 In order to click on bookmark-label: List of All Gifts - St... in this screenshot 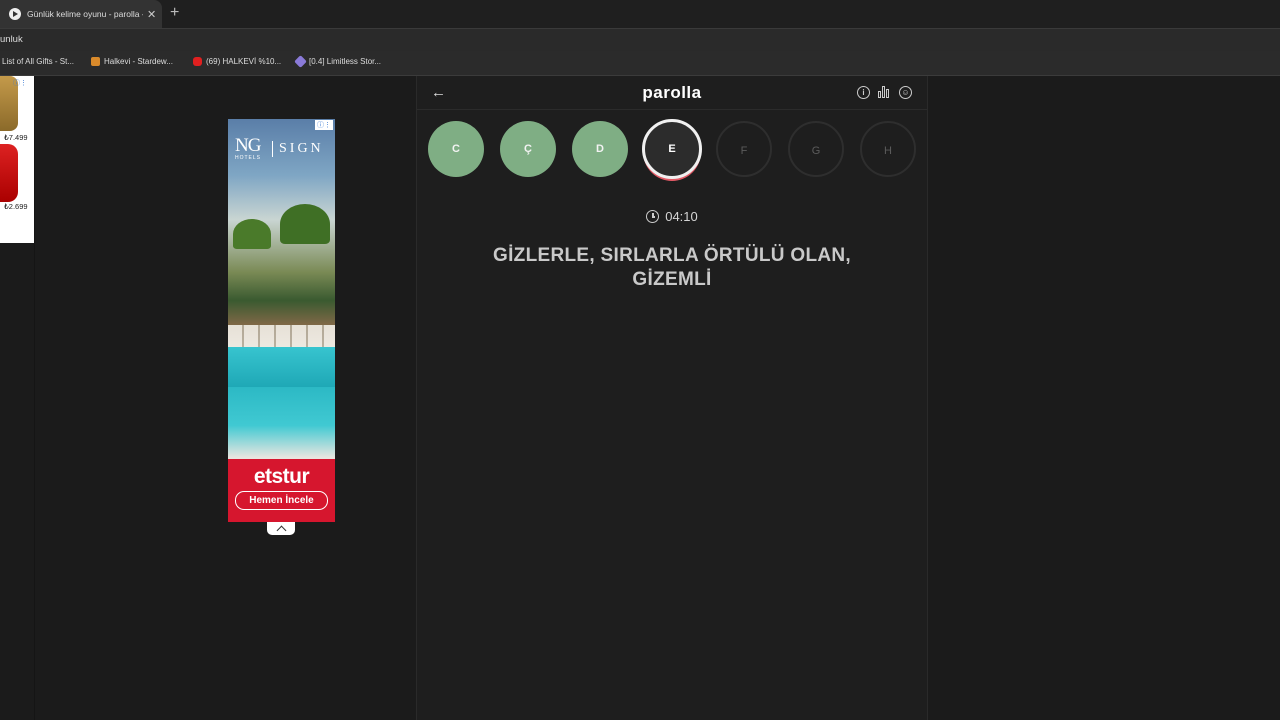, I will do `click(38, 61)`.